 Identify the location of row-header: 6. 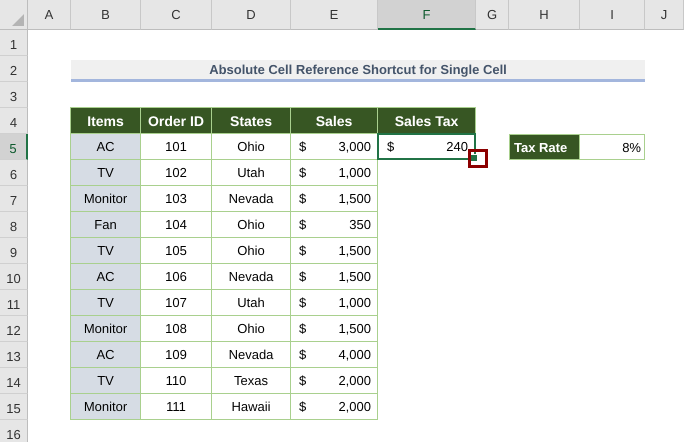
(14, 173).